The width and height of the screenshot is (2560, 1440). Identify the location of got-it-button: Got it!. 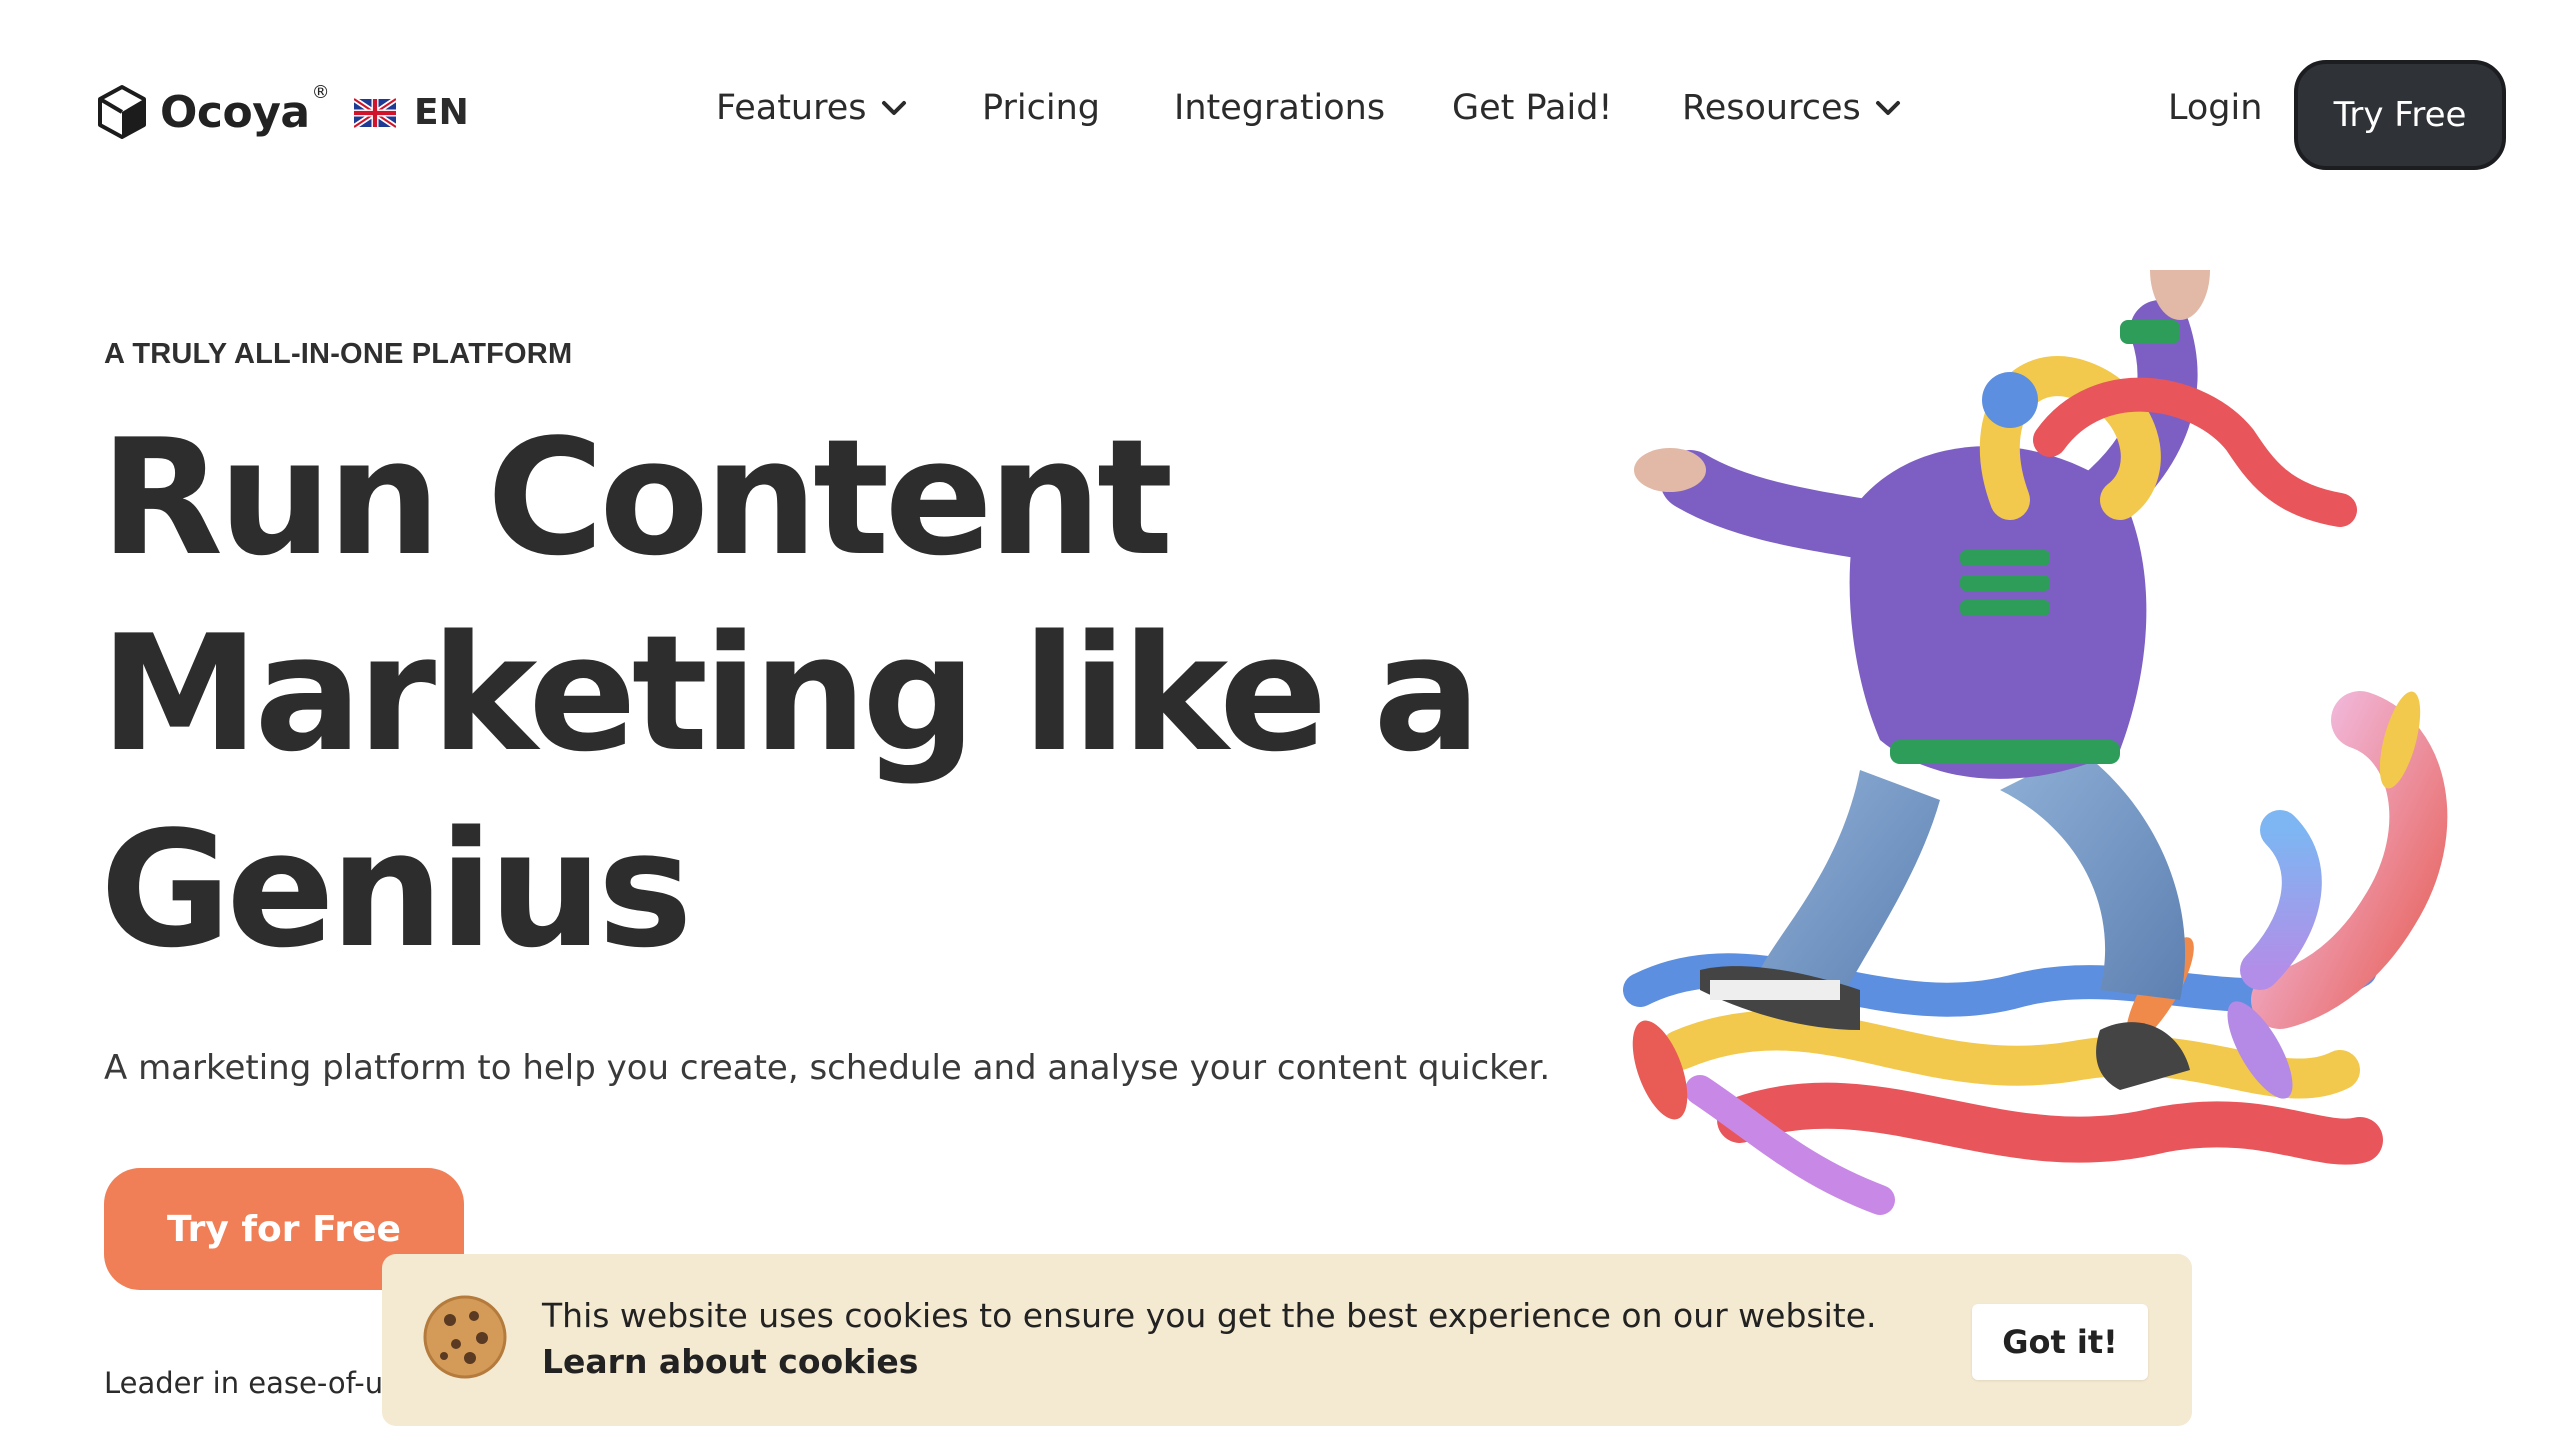
(2060, 1342).